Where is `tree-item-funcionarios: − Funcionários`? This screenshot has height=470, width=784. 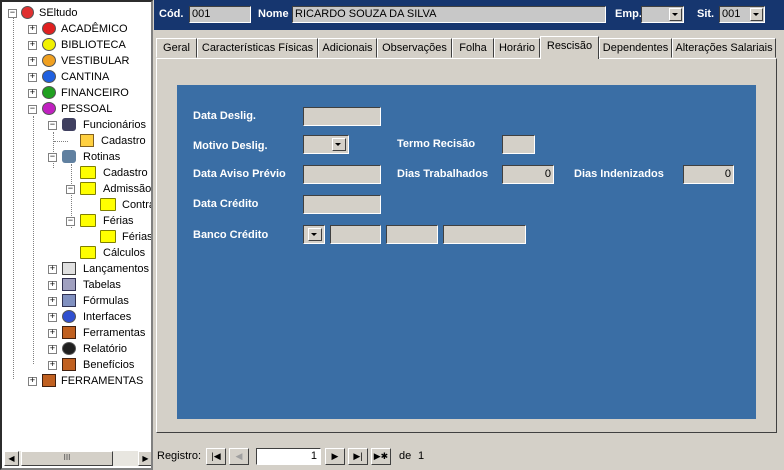 tree-item-funcionarios: − Funcionários is located at coordinates (98, 125).